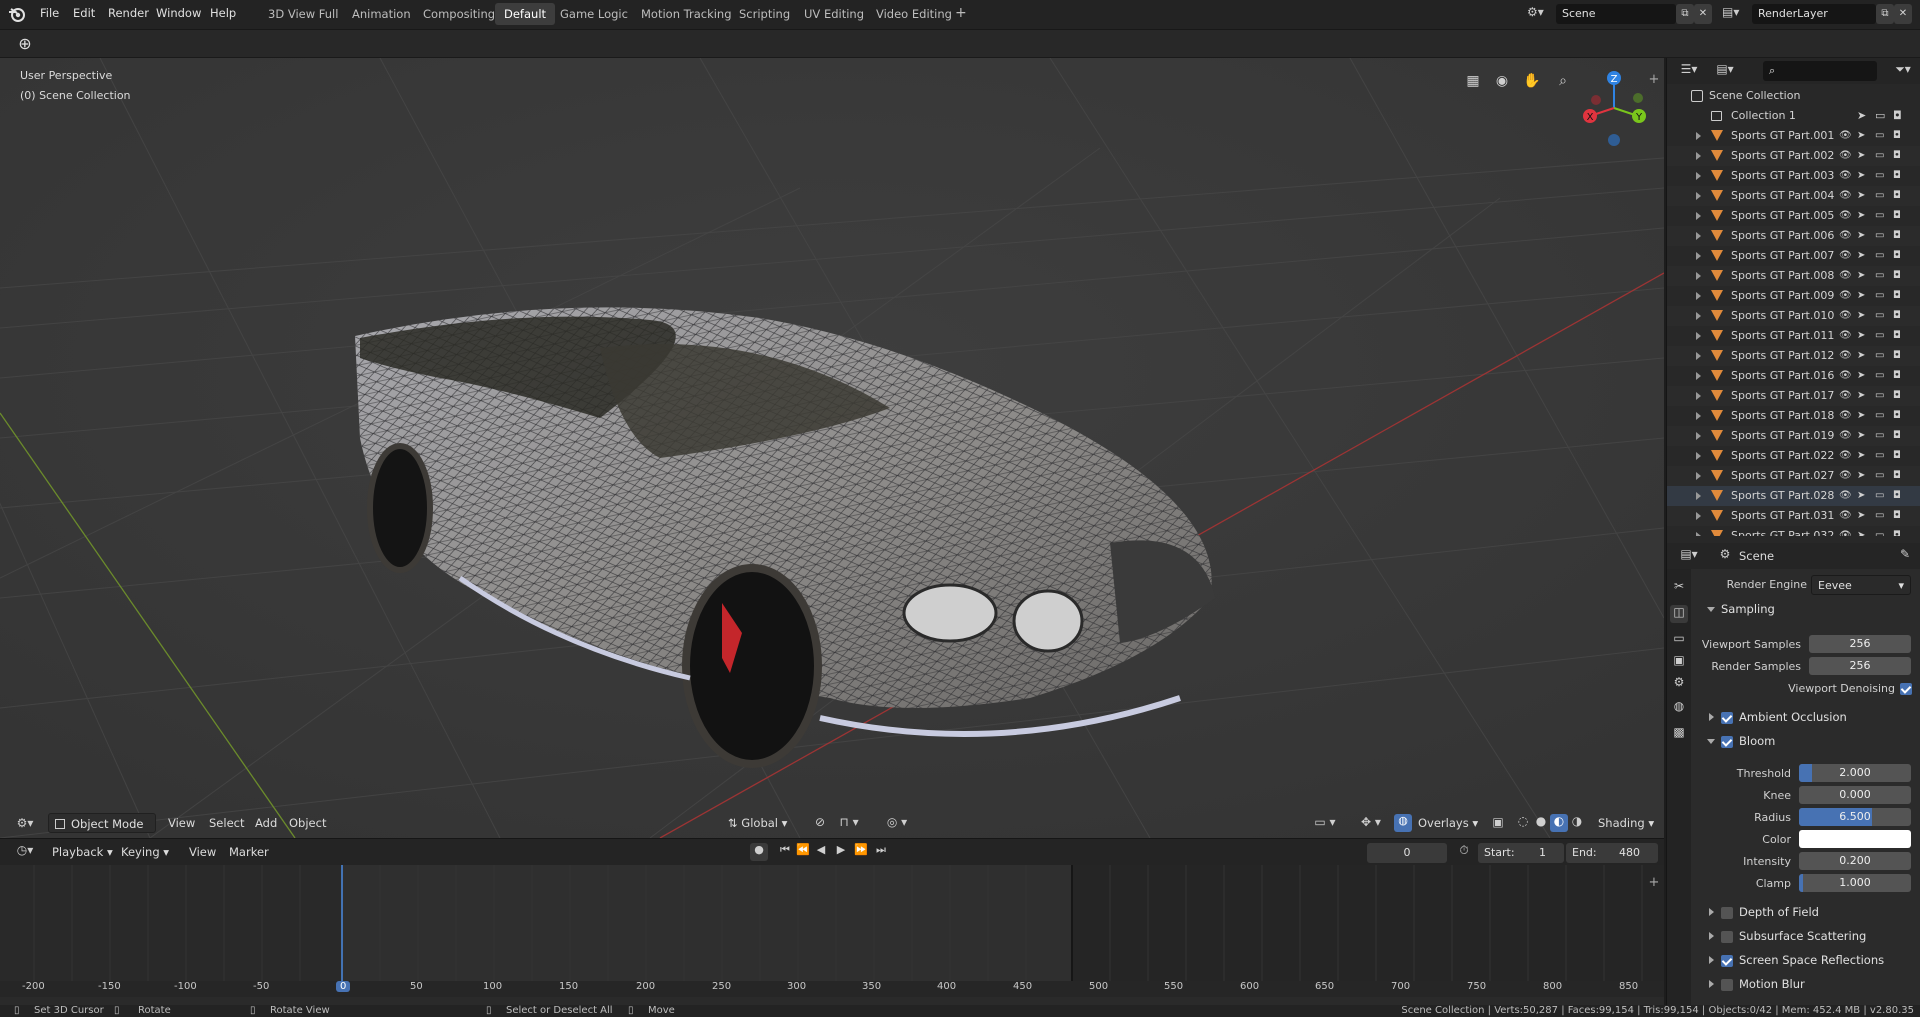  What do you see at coordinates (1860, 644) in the screenshot?
I see `viewport-samples-field: 256` at bounding box center [1860, 644].